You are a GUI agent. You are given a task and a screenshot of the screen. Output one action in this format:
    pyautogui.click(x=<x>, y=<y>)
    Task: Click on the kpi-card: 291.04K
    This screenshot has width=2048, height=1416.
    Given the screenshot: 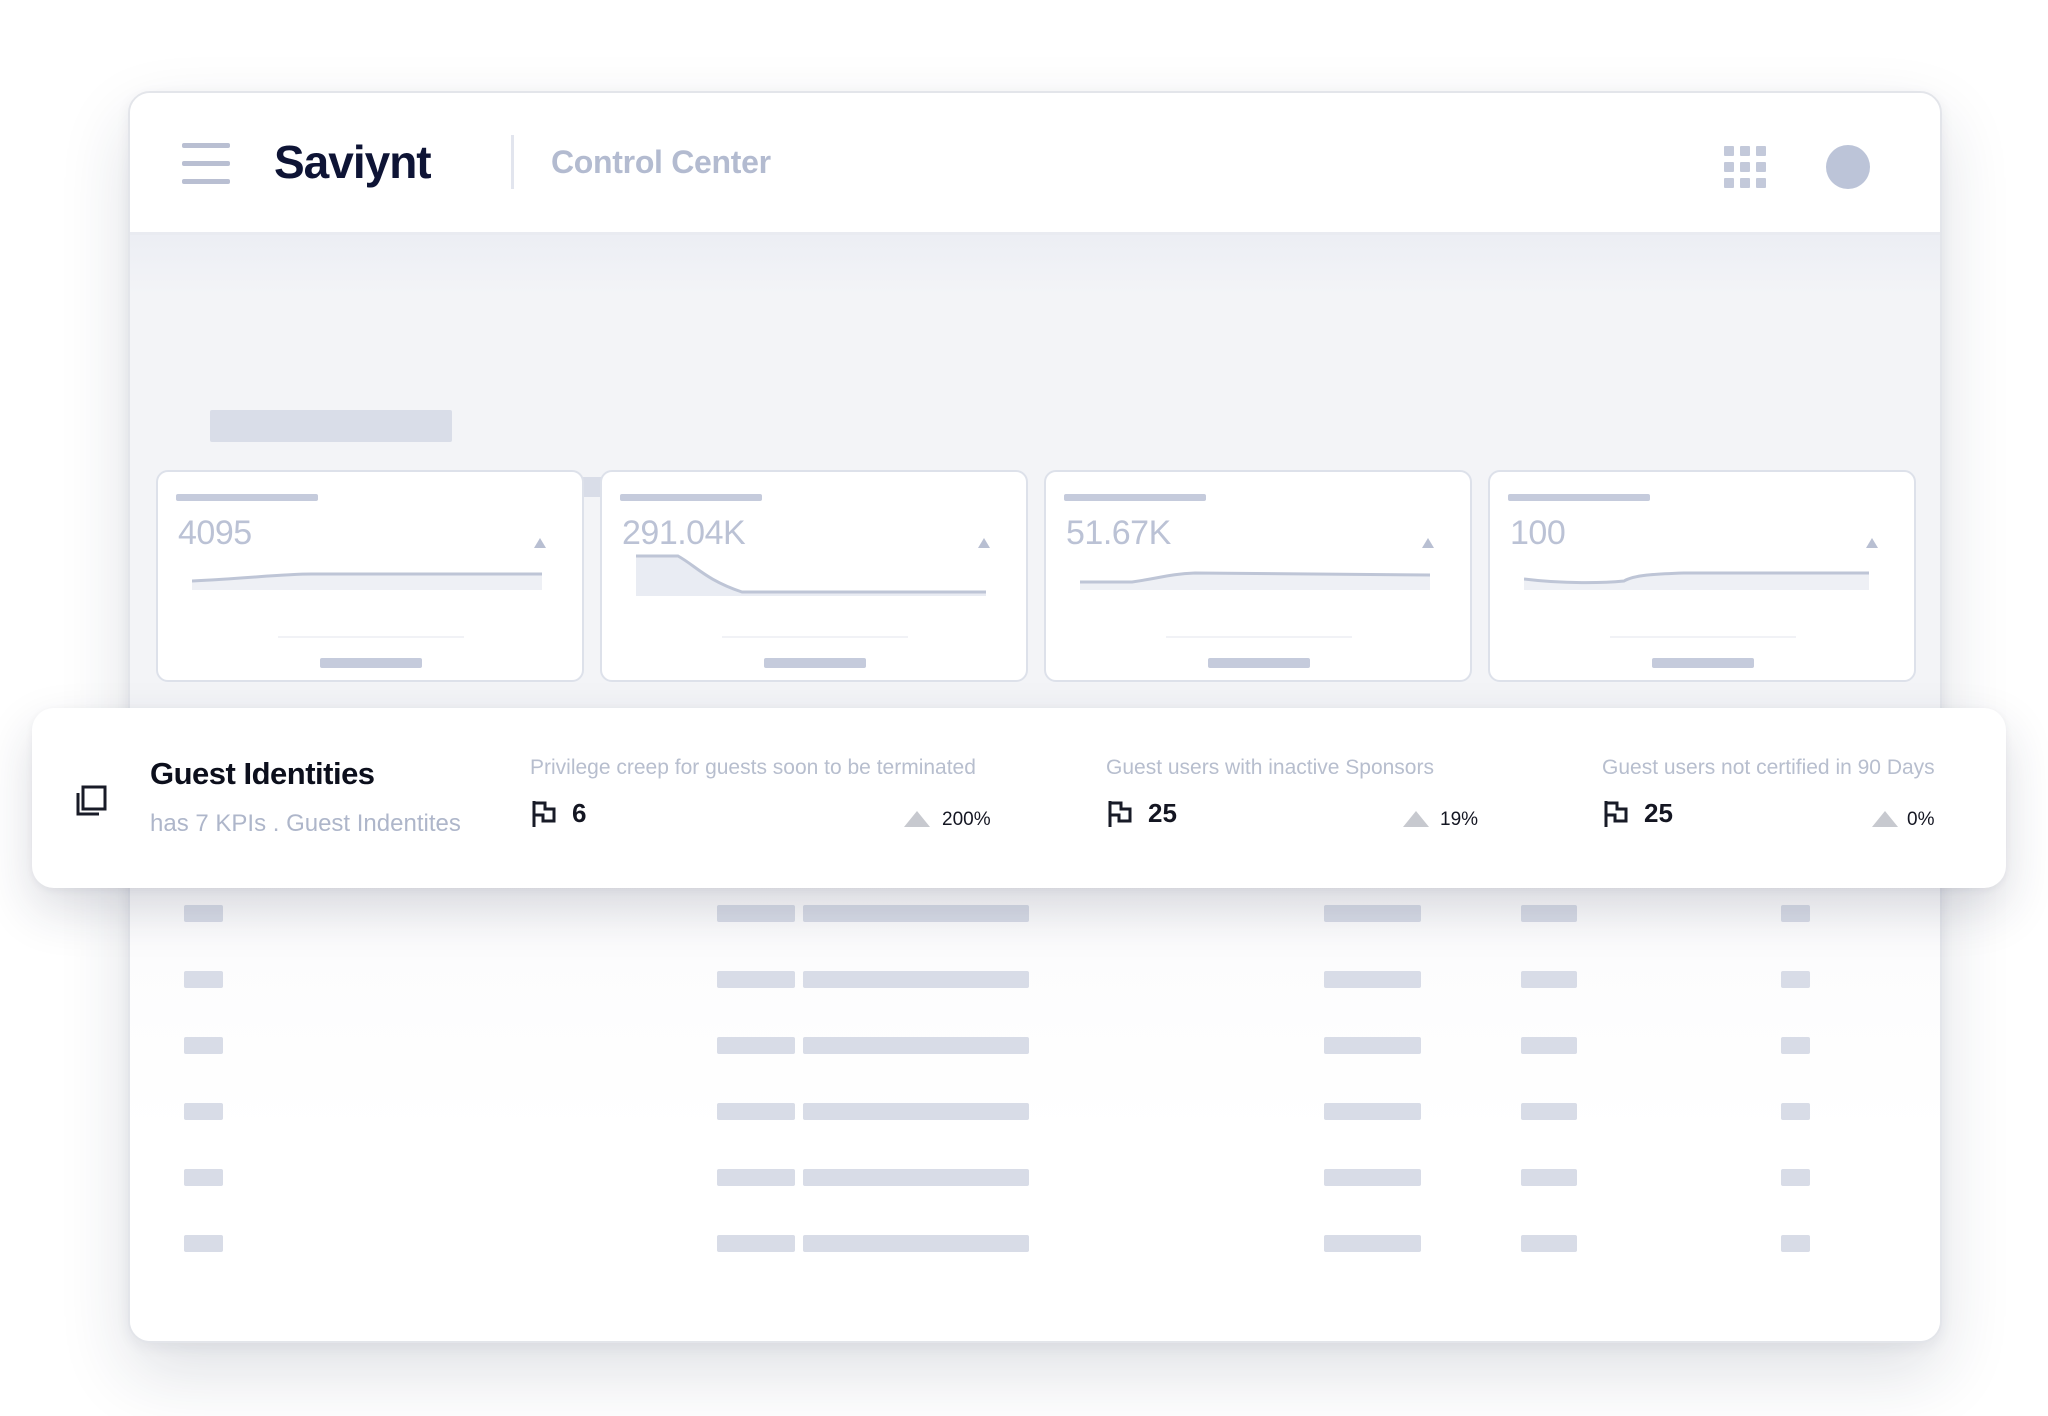 What is the action you would take?
    pyautogui.click(x=814, y=576)
    